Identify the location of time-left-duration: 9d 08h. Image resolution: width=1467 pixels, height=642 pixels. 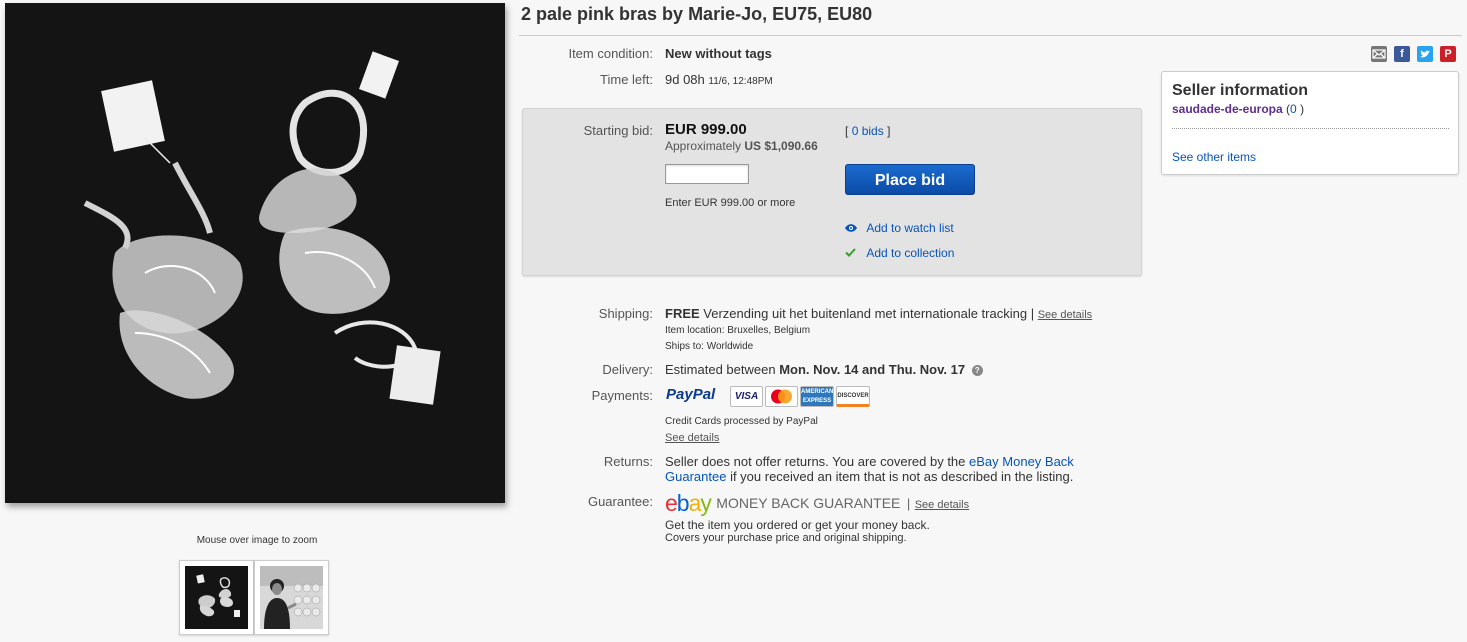
(685, 79).